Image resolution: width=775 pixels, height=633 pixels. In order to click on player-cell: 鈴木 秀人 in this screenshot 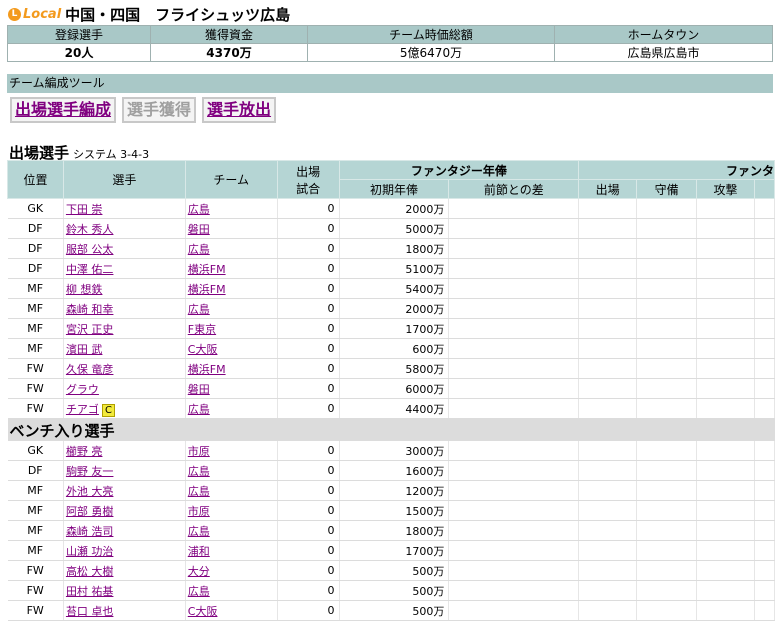, I will do `click(124, 228)`.